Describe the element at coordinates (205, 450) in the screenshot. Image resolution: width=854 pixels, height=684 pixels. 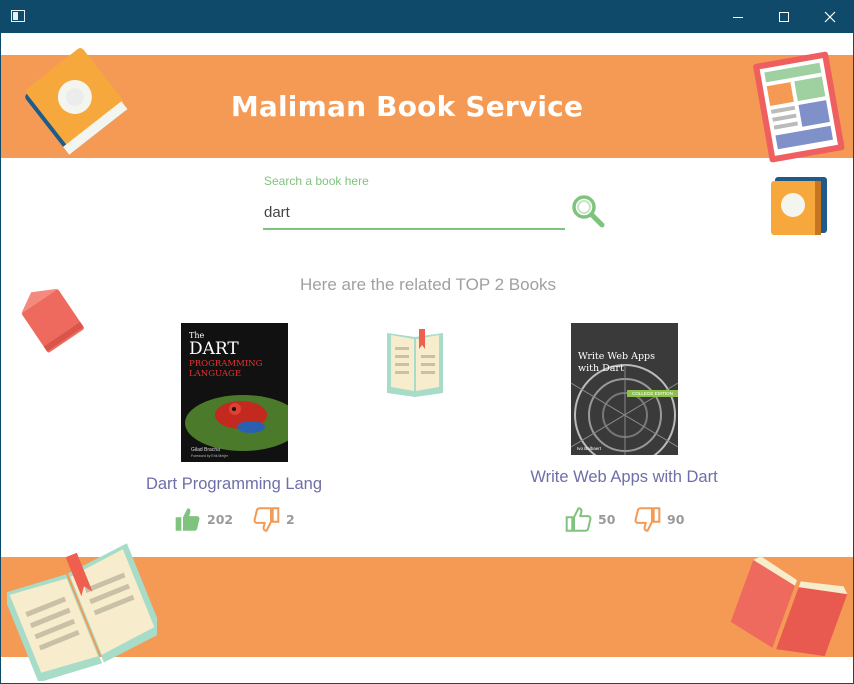
I see `cover-author: Gilad Bracha` at that location.